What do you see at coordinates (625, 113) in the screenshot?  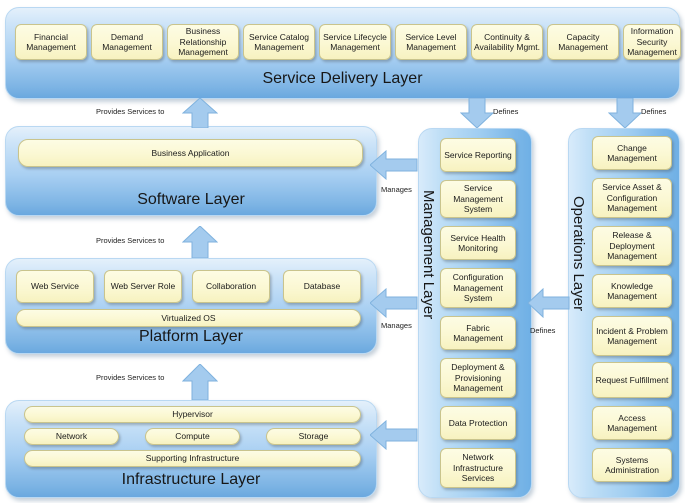 I see `arrow-service-delivery-to-operations` at bounding box center [625, 113].